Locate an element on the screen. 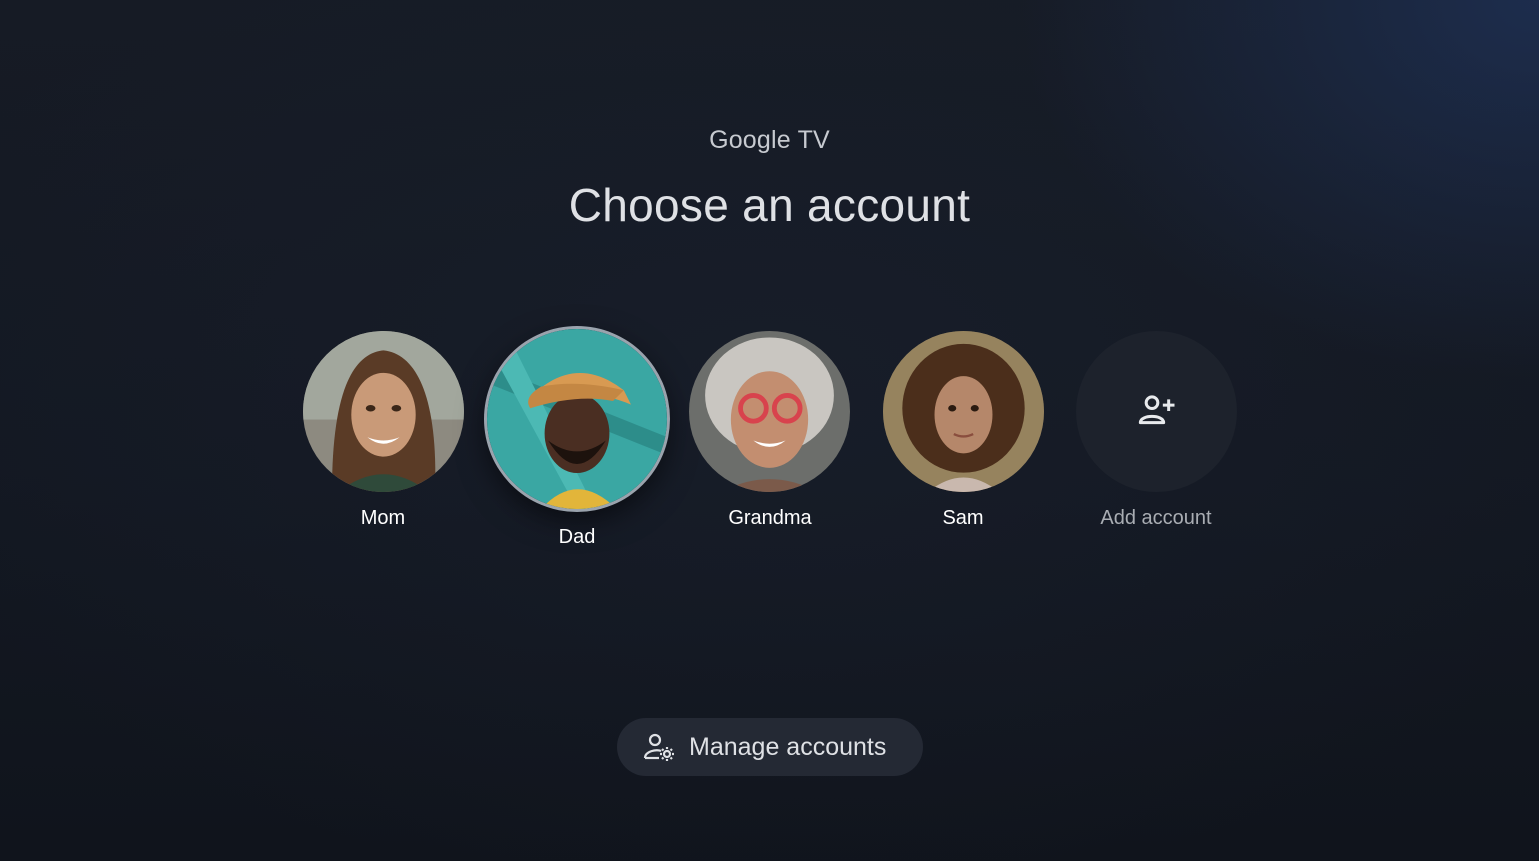  manage-accounts-button: Manage accounts is located at coordinates (770, 747).